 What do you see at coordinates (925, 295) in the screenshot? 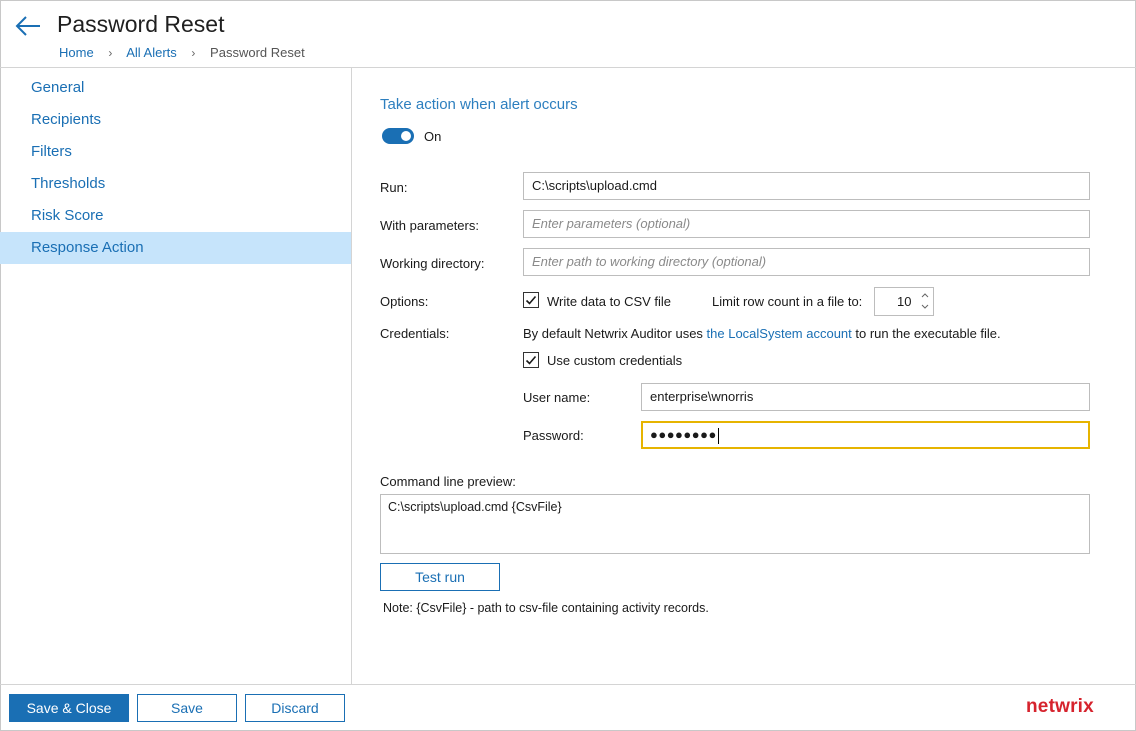
I see `chevron-up-icon` at bounding box center [925, 295].